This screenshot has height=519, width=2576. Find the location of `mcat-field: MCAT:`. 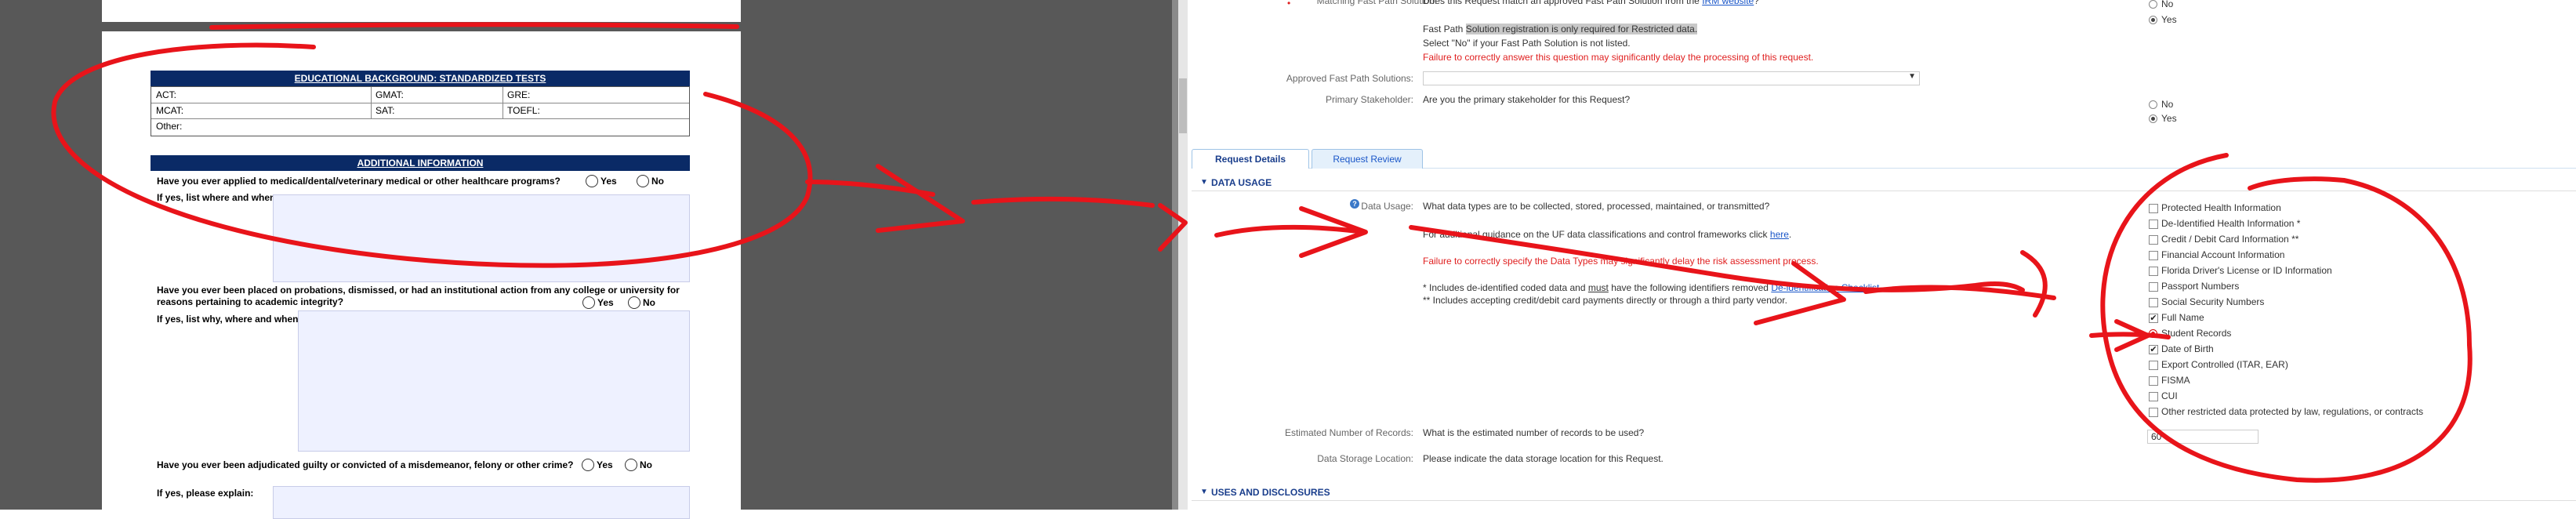

mcat-field: MCAT: is located at coordinates (169, 110).